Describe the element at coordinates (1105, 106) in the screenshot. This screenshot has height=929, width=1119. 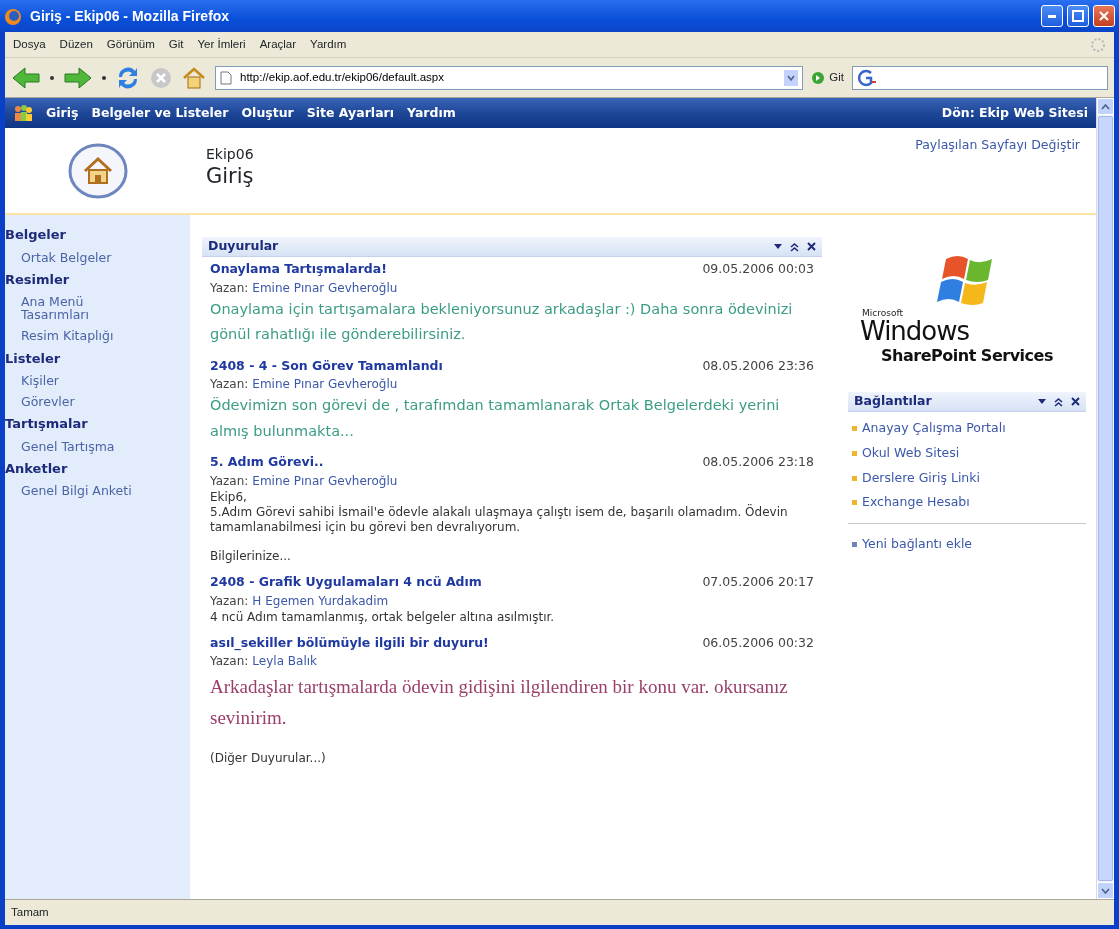
I see `scroll-up-button` at that location.